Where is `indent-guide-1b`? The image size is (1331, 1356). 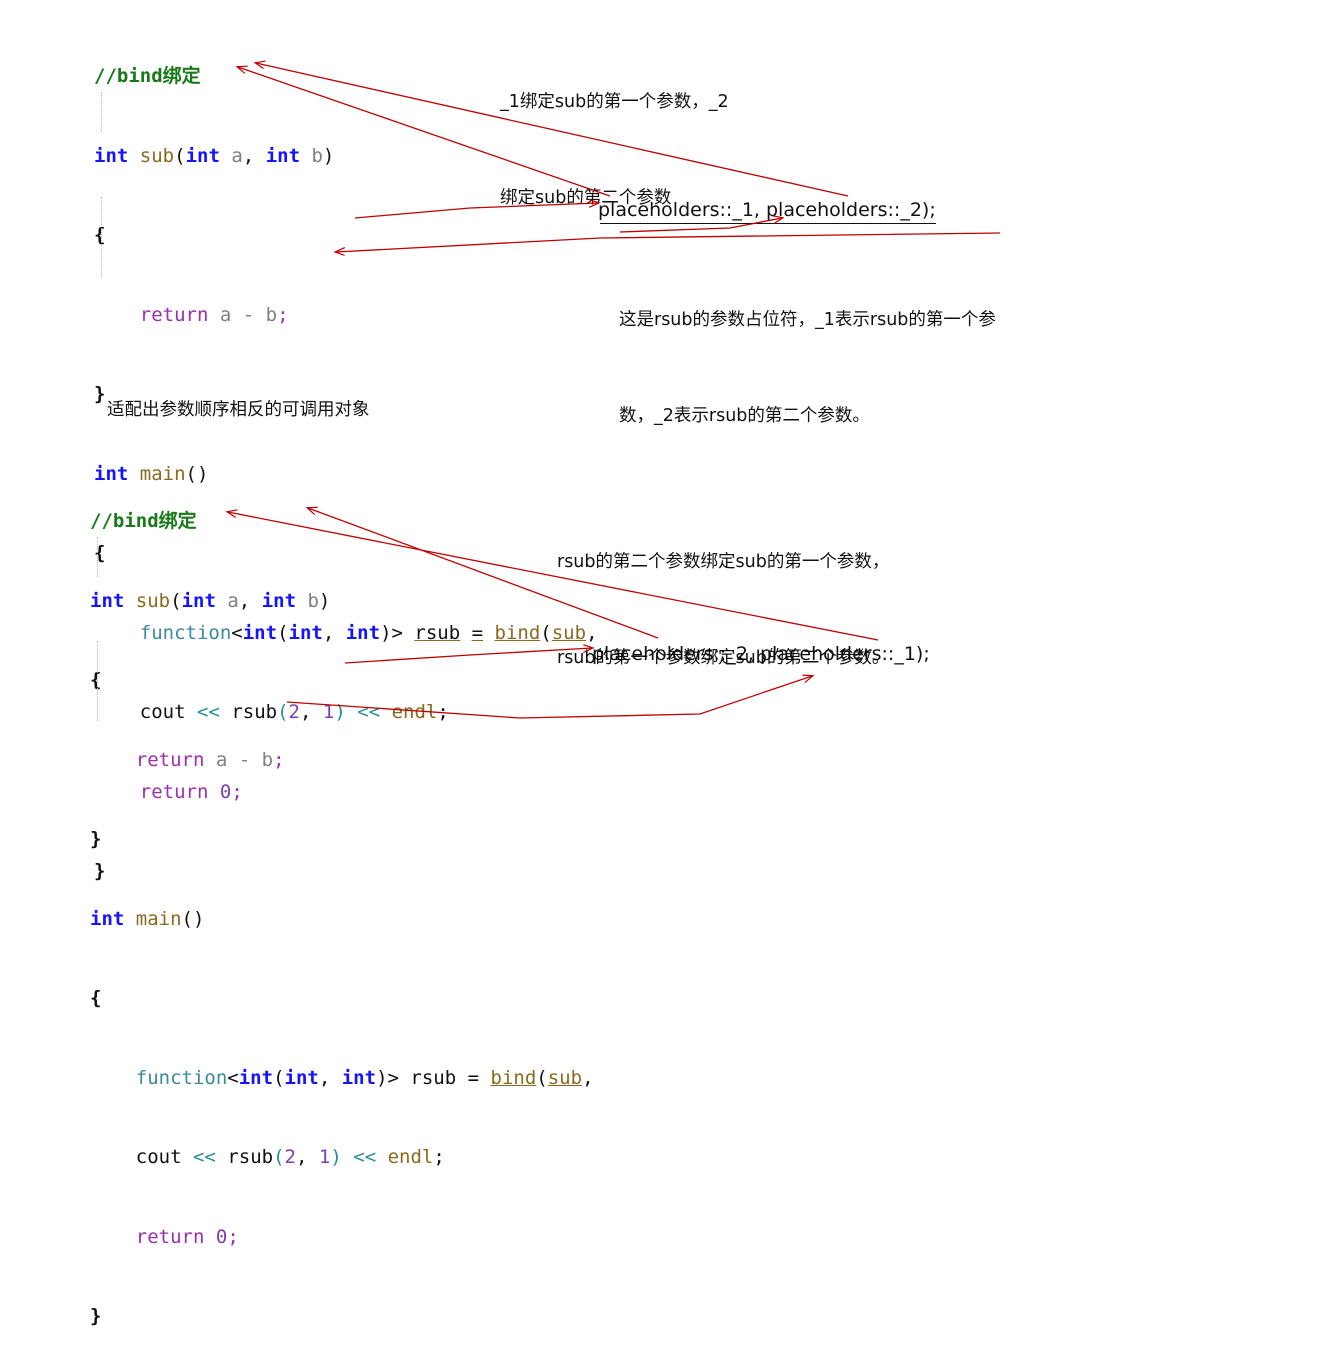
indent-guide-1b is located at coordinates (102, 237).